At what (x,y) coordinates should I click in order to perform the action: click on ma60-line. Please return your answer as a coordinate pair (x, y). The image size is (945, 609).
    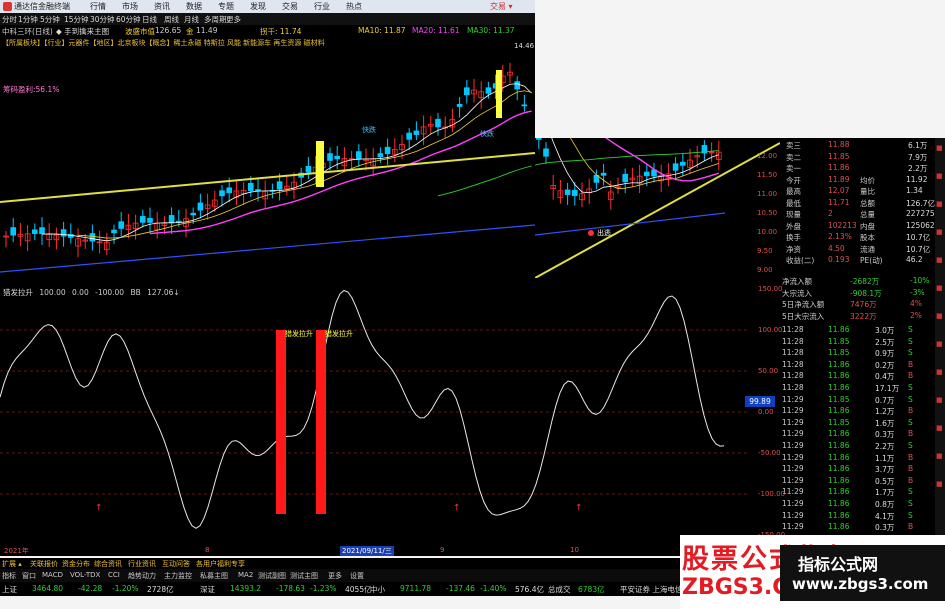
    Looking at the image, I should click on (484, 181).